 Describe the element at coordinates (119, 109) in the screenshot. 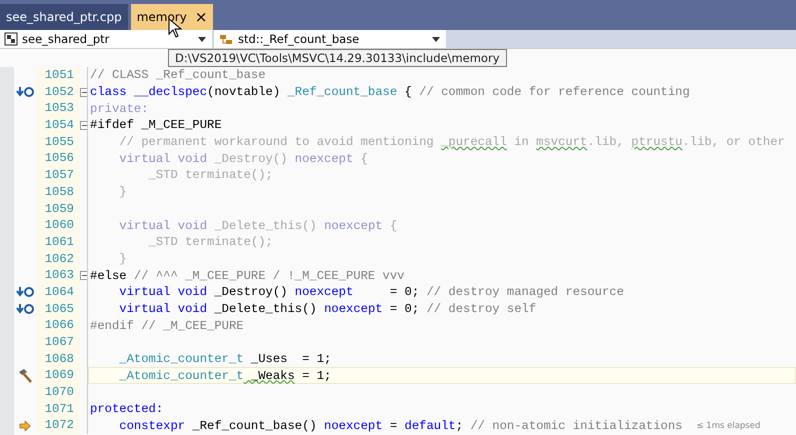

I see `code-line: private:` at that location.